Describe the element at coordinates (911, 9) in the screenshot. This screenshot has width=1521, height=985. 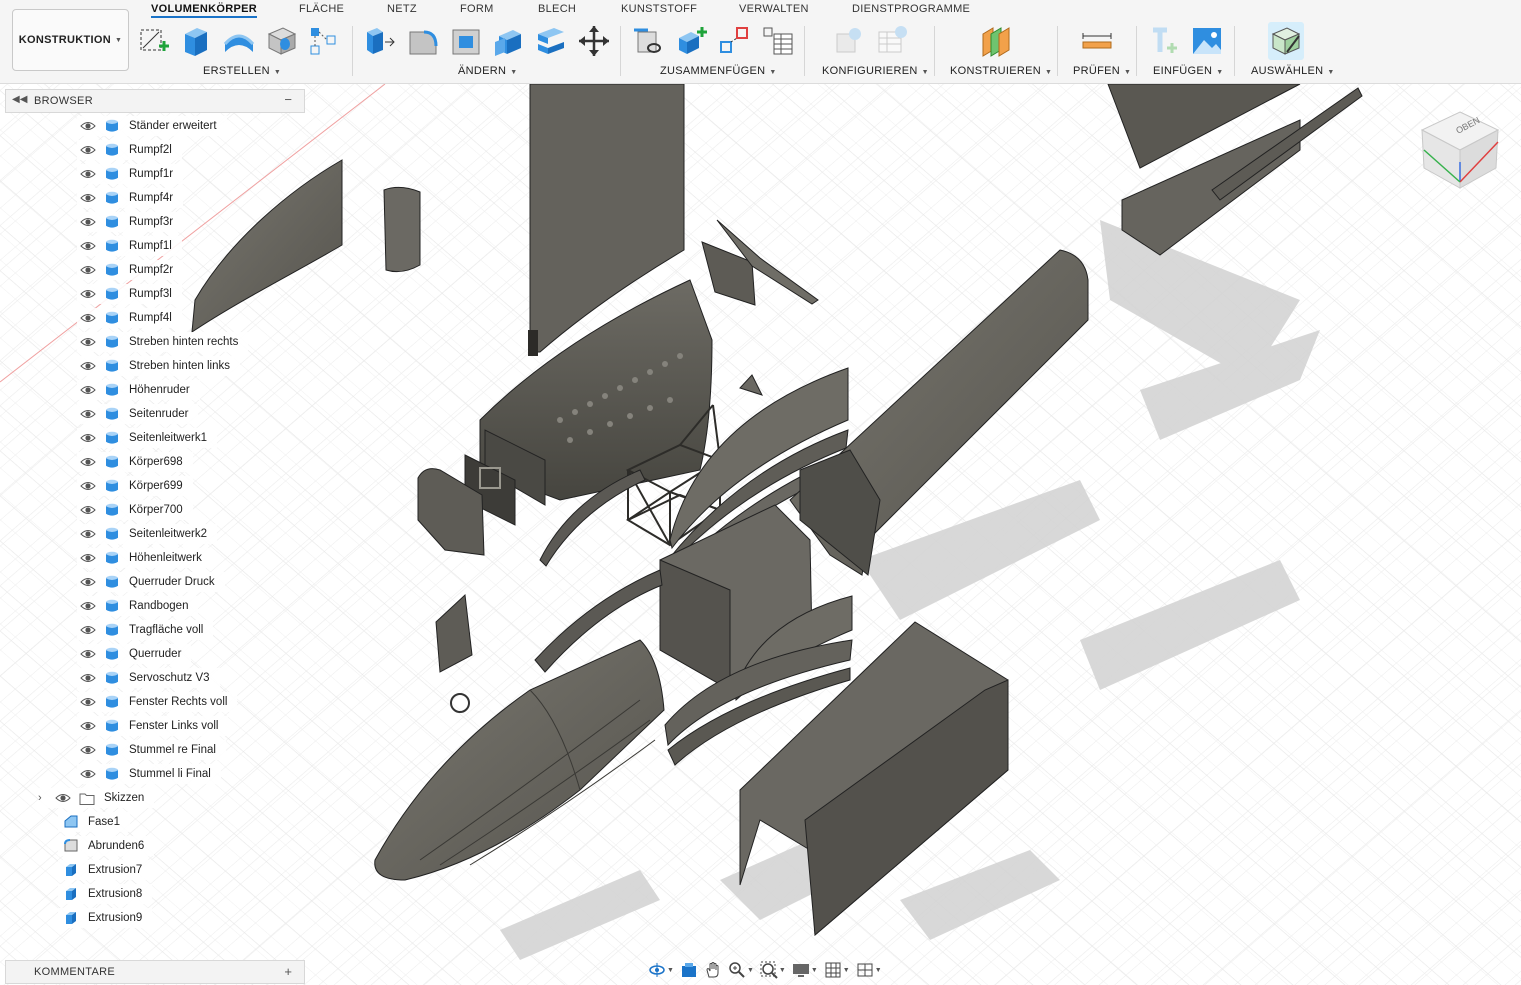
I see `tab-dienstprogramme: DIENSTPROGRAMME` at that location.